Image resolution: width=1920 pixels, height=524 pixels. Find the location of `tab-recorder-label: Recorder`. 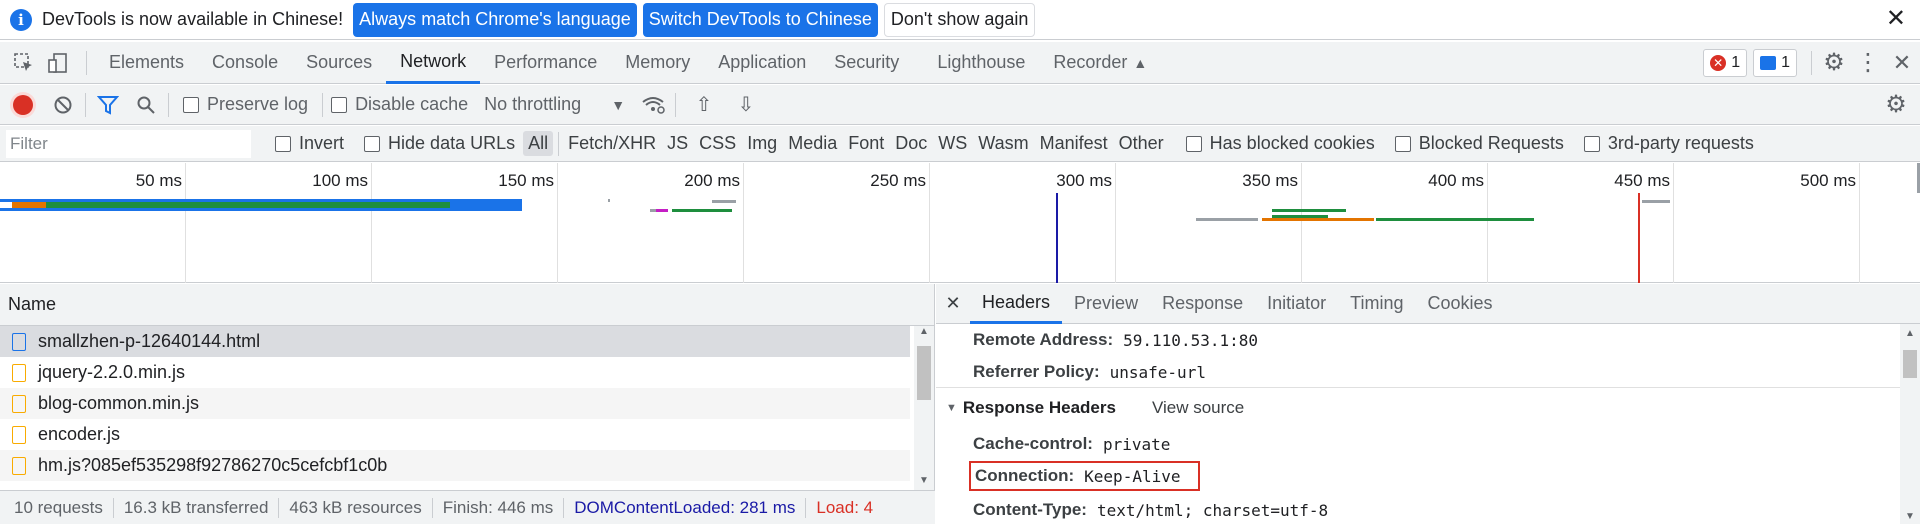

tab-recorder-label: Recorder is located at coordinates (1090, 62).